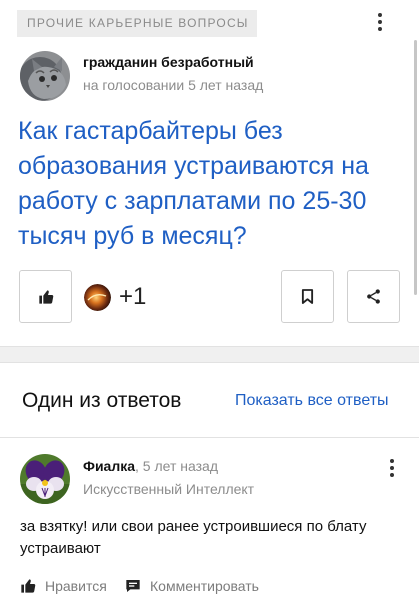 This screenshot has width=419, height=605. Describe the element at coordinates (415, 167) in the screenshot. I see `scrollbar` at that location.